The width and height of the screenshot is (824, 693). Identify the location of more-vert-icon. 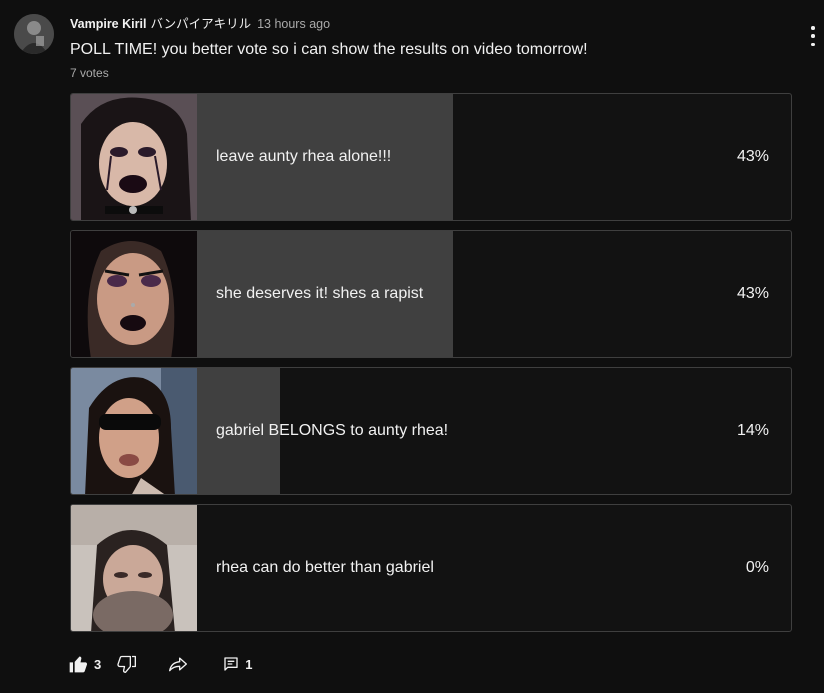
(813, 36).